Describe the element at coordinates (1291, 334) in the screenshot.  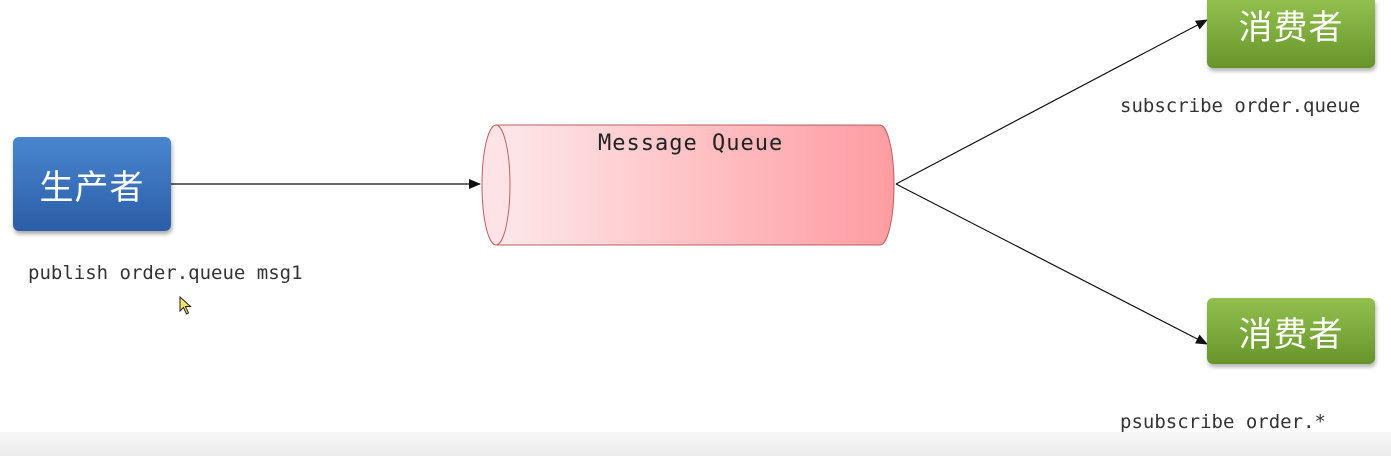
I see `consumer-2-label: 消费者` at that location.